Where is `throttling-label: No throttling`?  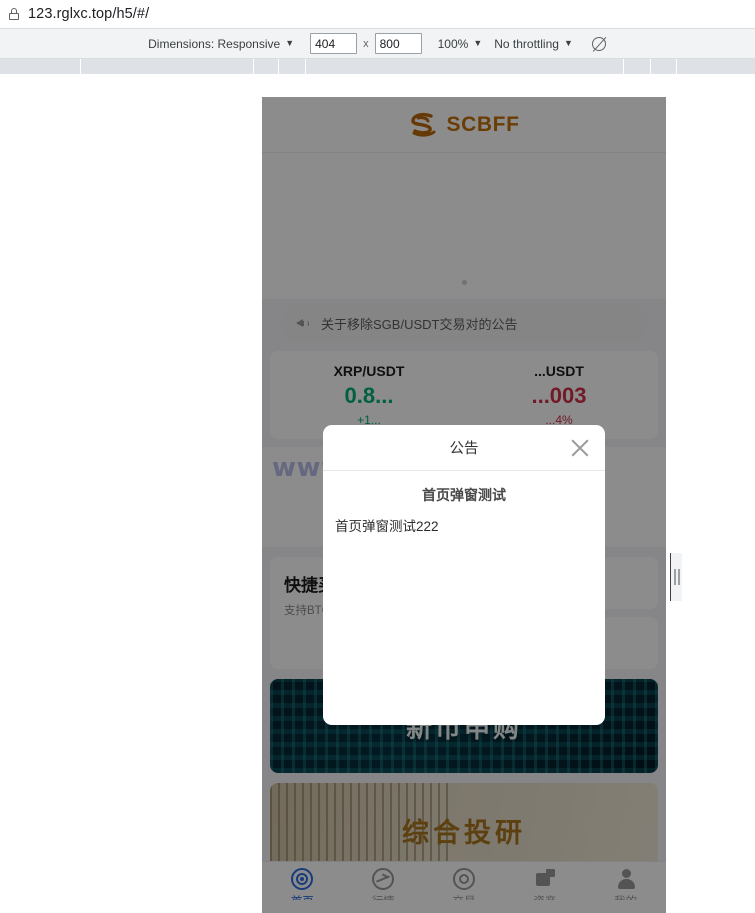
throttling-label: No throttling is located at coordinates (526, 43).